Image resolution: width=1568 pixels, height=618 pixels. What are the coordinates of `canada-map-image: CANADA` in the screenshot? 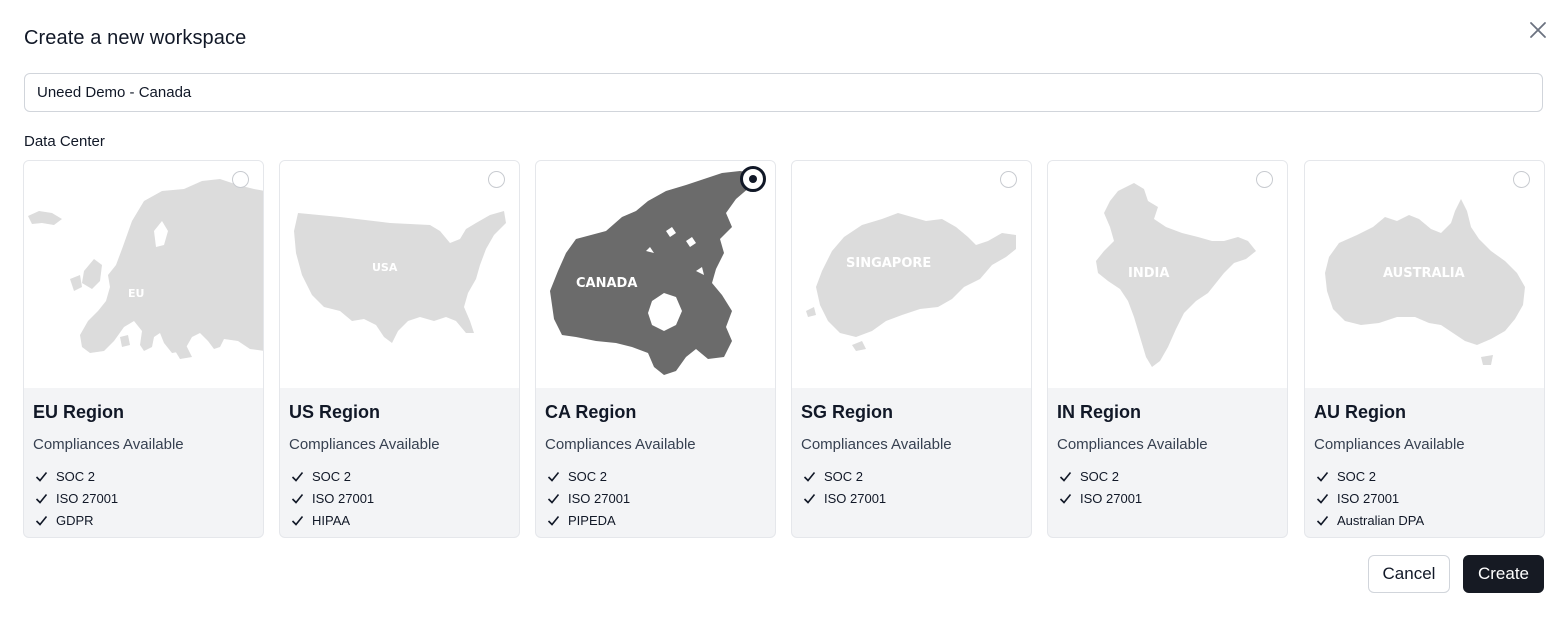 It's located at (652, 273).